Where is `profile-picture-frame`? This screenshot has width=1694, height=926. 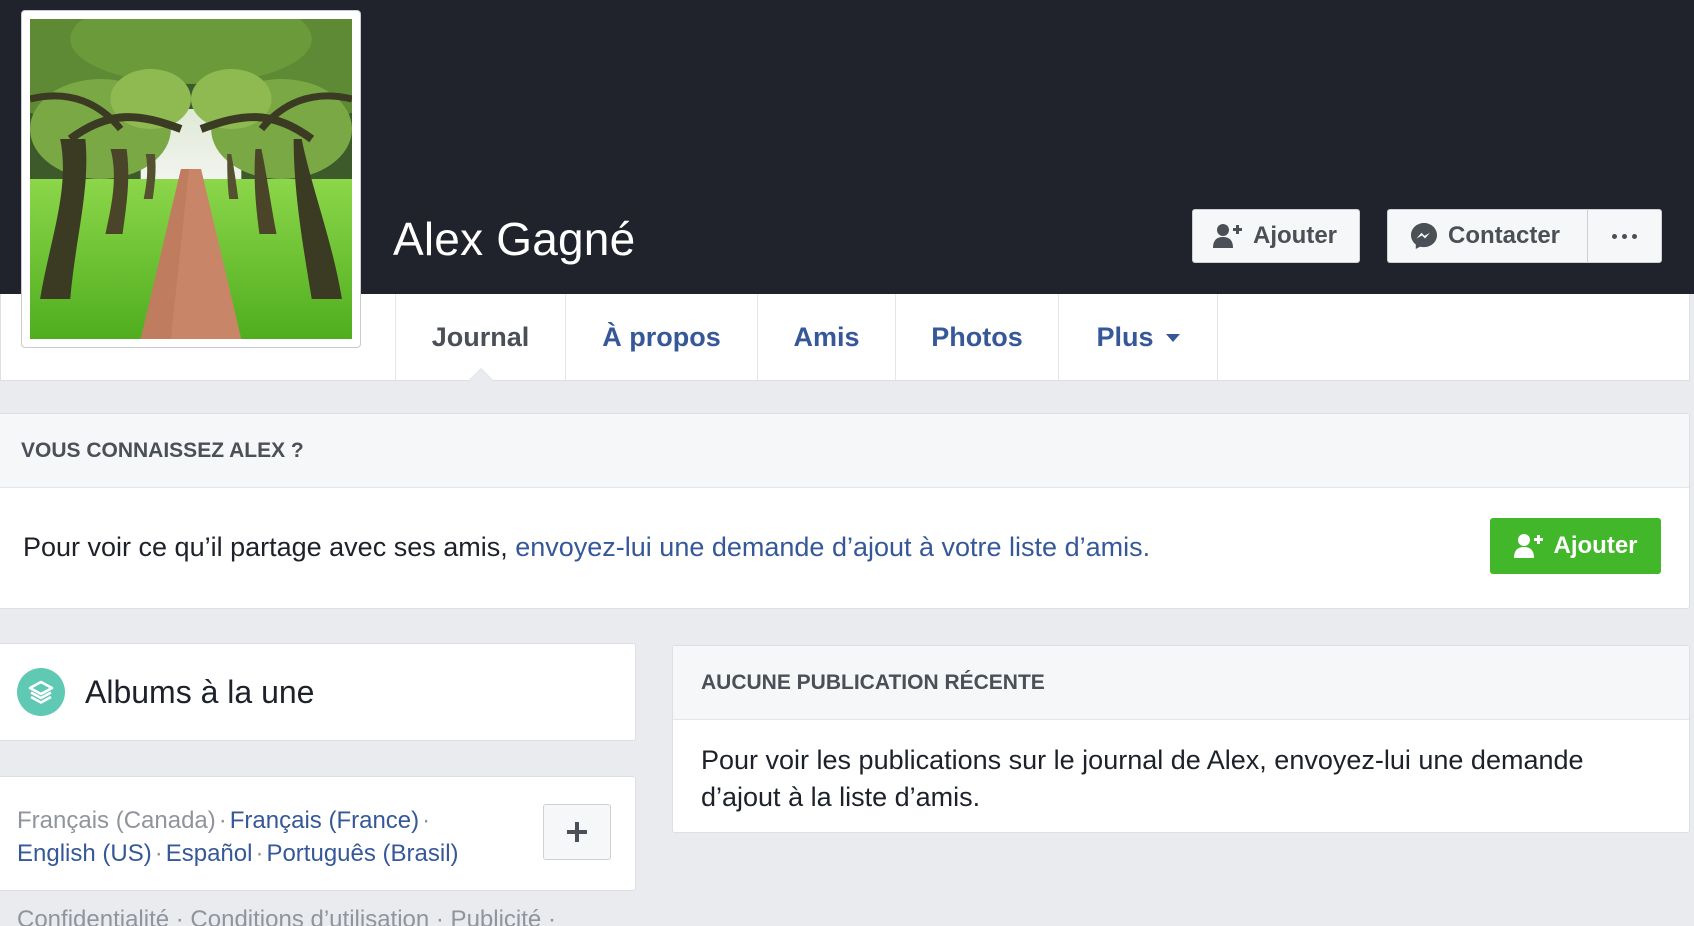 profile-picture-frame is located at coordinates (191, 179).